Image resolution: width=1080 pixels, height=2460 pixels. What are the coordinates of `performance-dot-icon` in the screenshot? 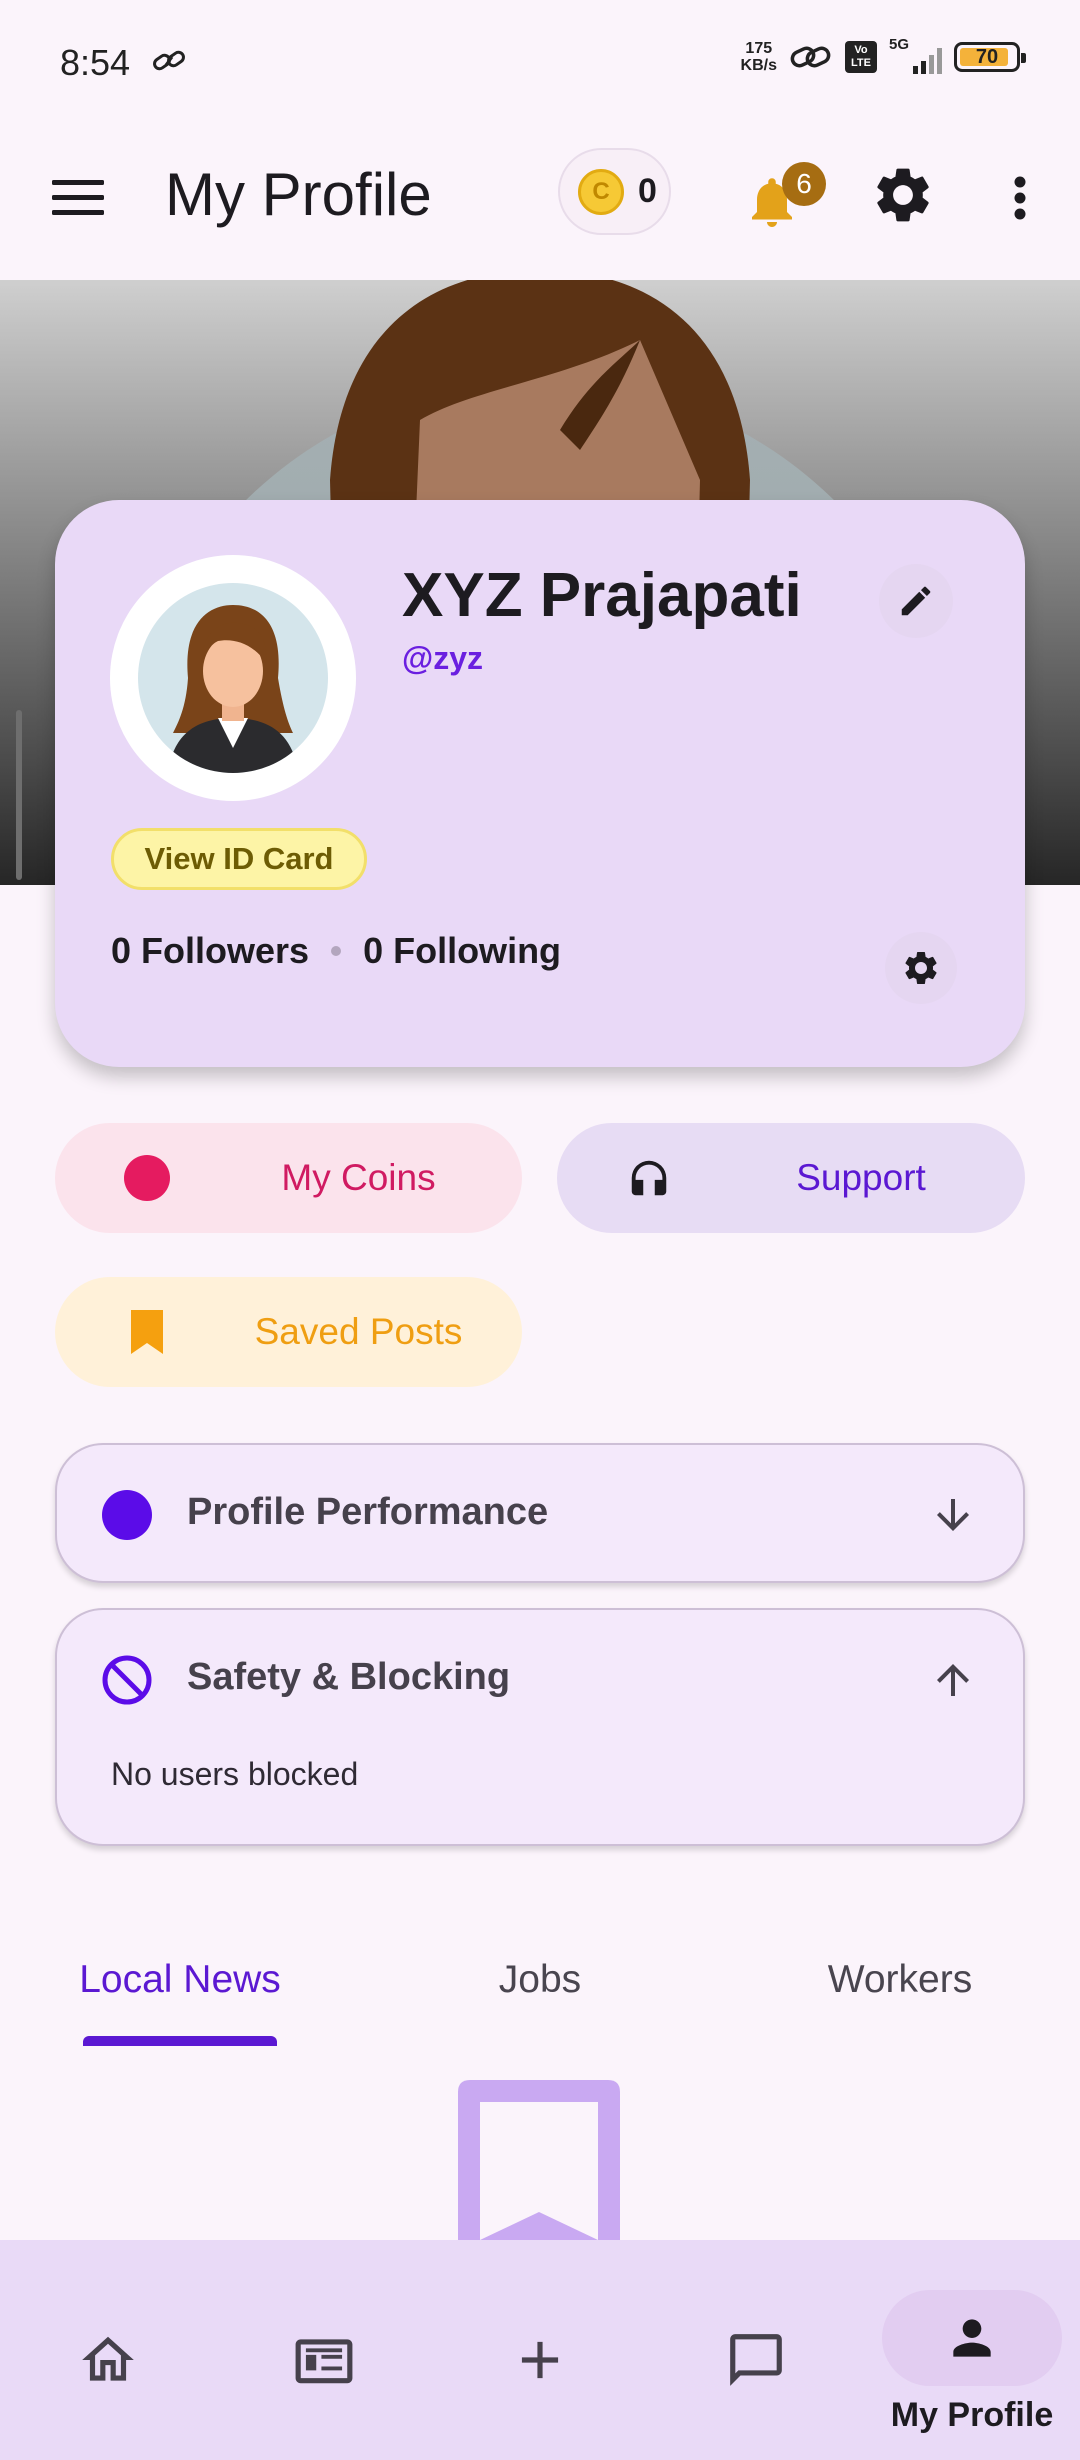 It's located at (127, 1515).